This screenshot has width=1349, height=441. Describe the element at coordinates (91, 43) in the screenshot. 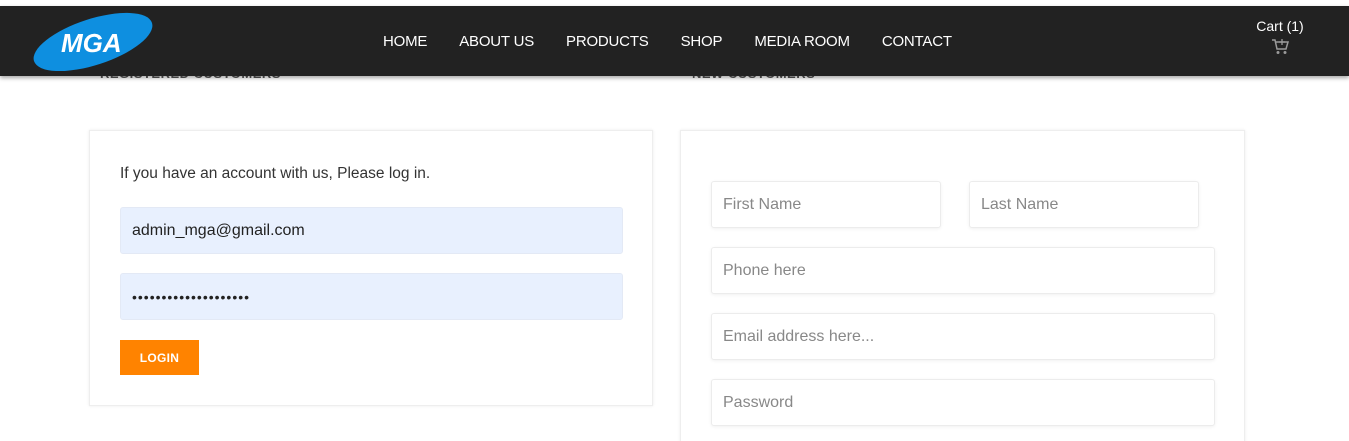

I see `logo-text: MGA` at that location.